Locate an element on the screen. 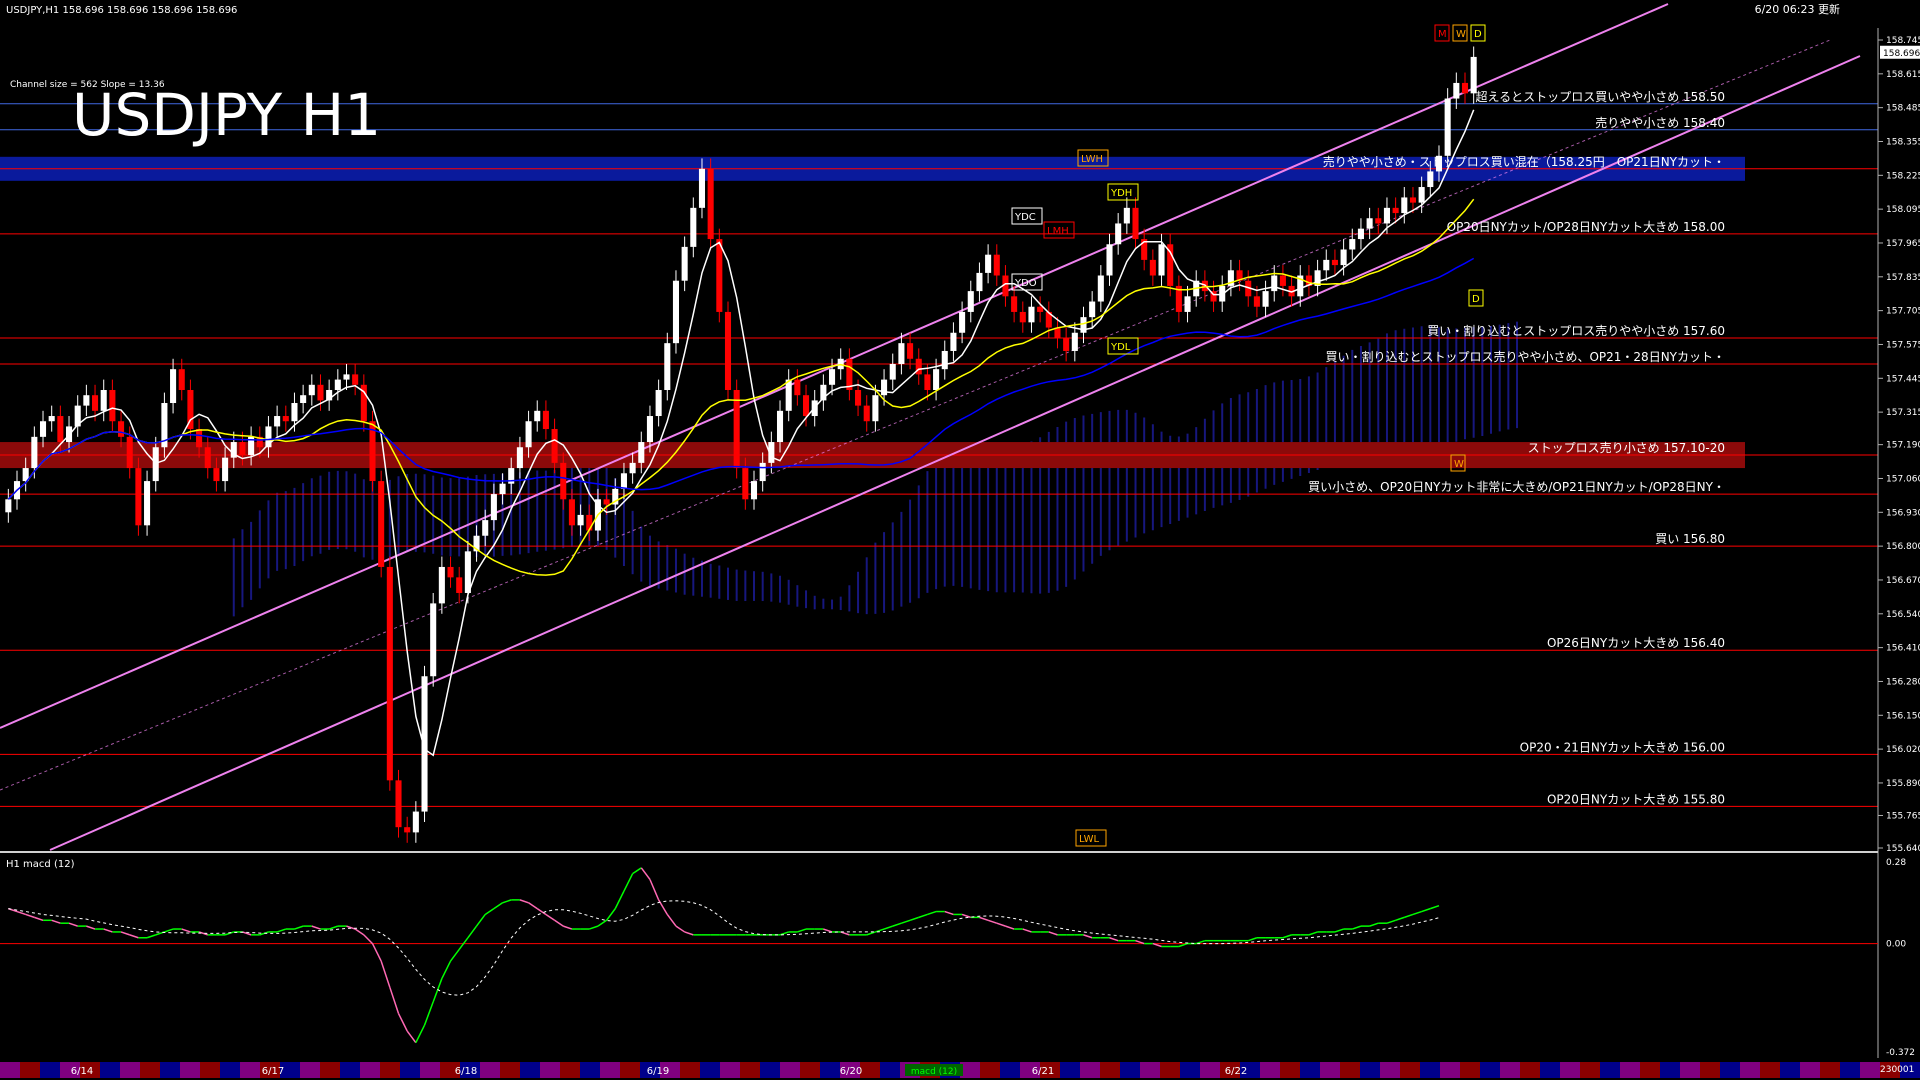 This screenshot has height=1080, width=1920. tag-text: YDO is located at coordinates (1025, 283).